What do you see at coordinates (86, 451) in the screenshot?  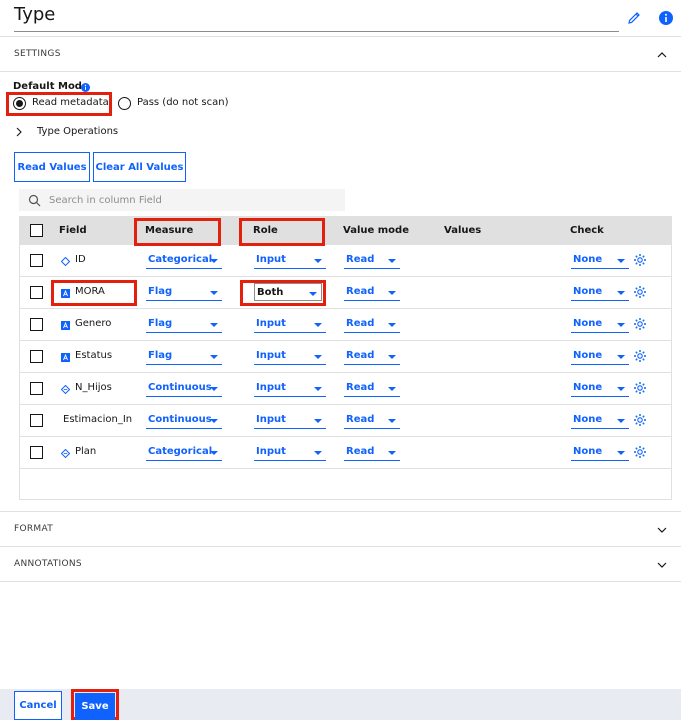 I see `field-name: Plan` at bounding box center [86, 451].